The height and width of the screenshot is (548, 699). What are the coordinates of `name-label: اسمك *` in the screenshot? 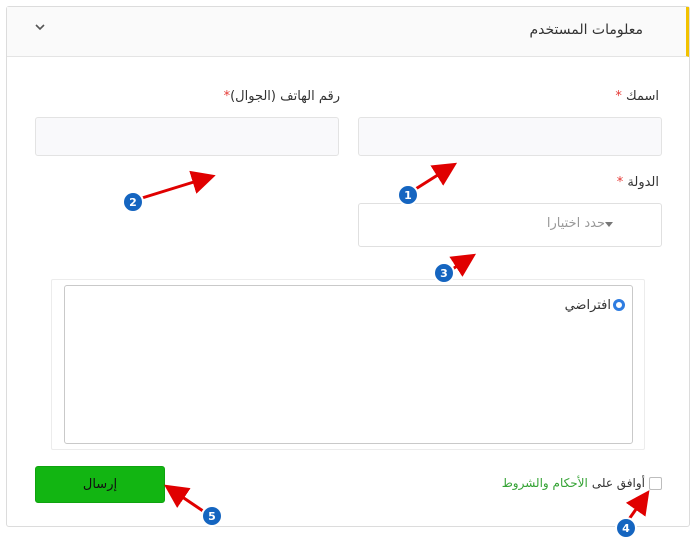 It's located at (637, 96).